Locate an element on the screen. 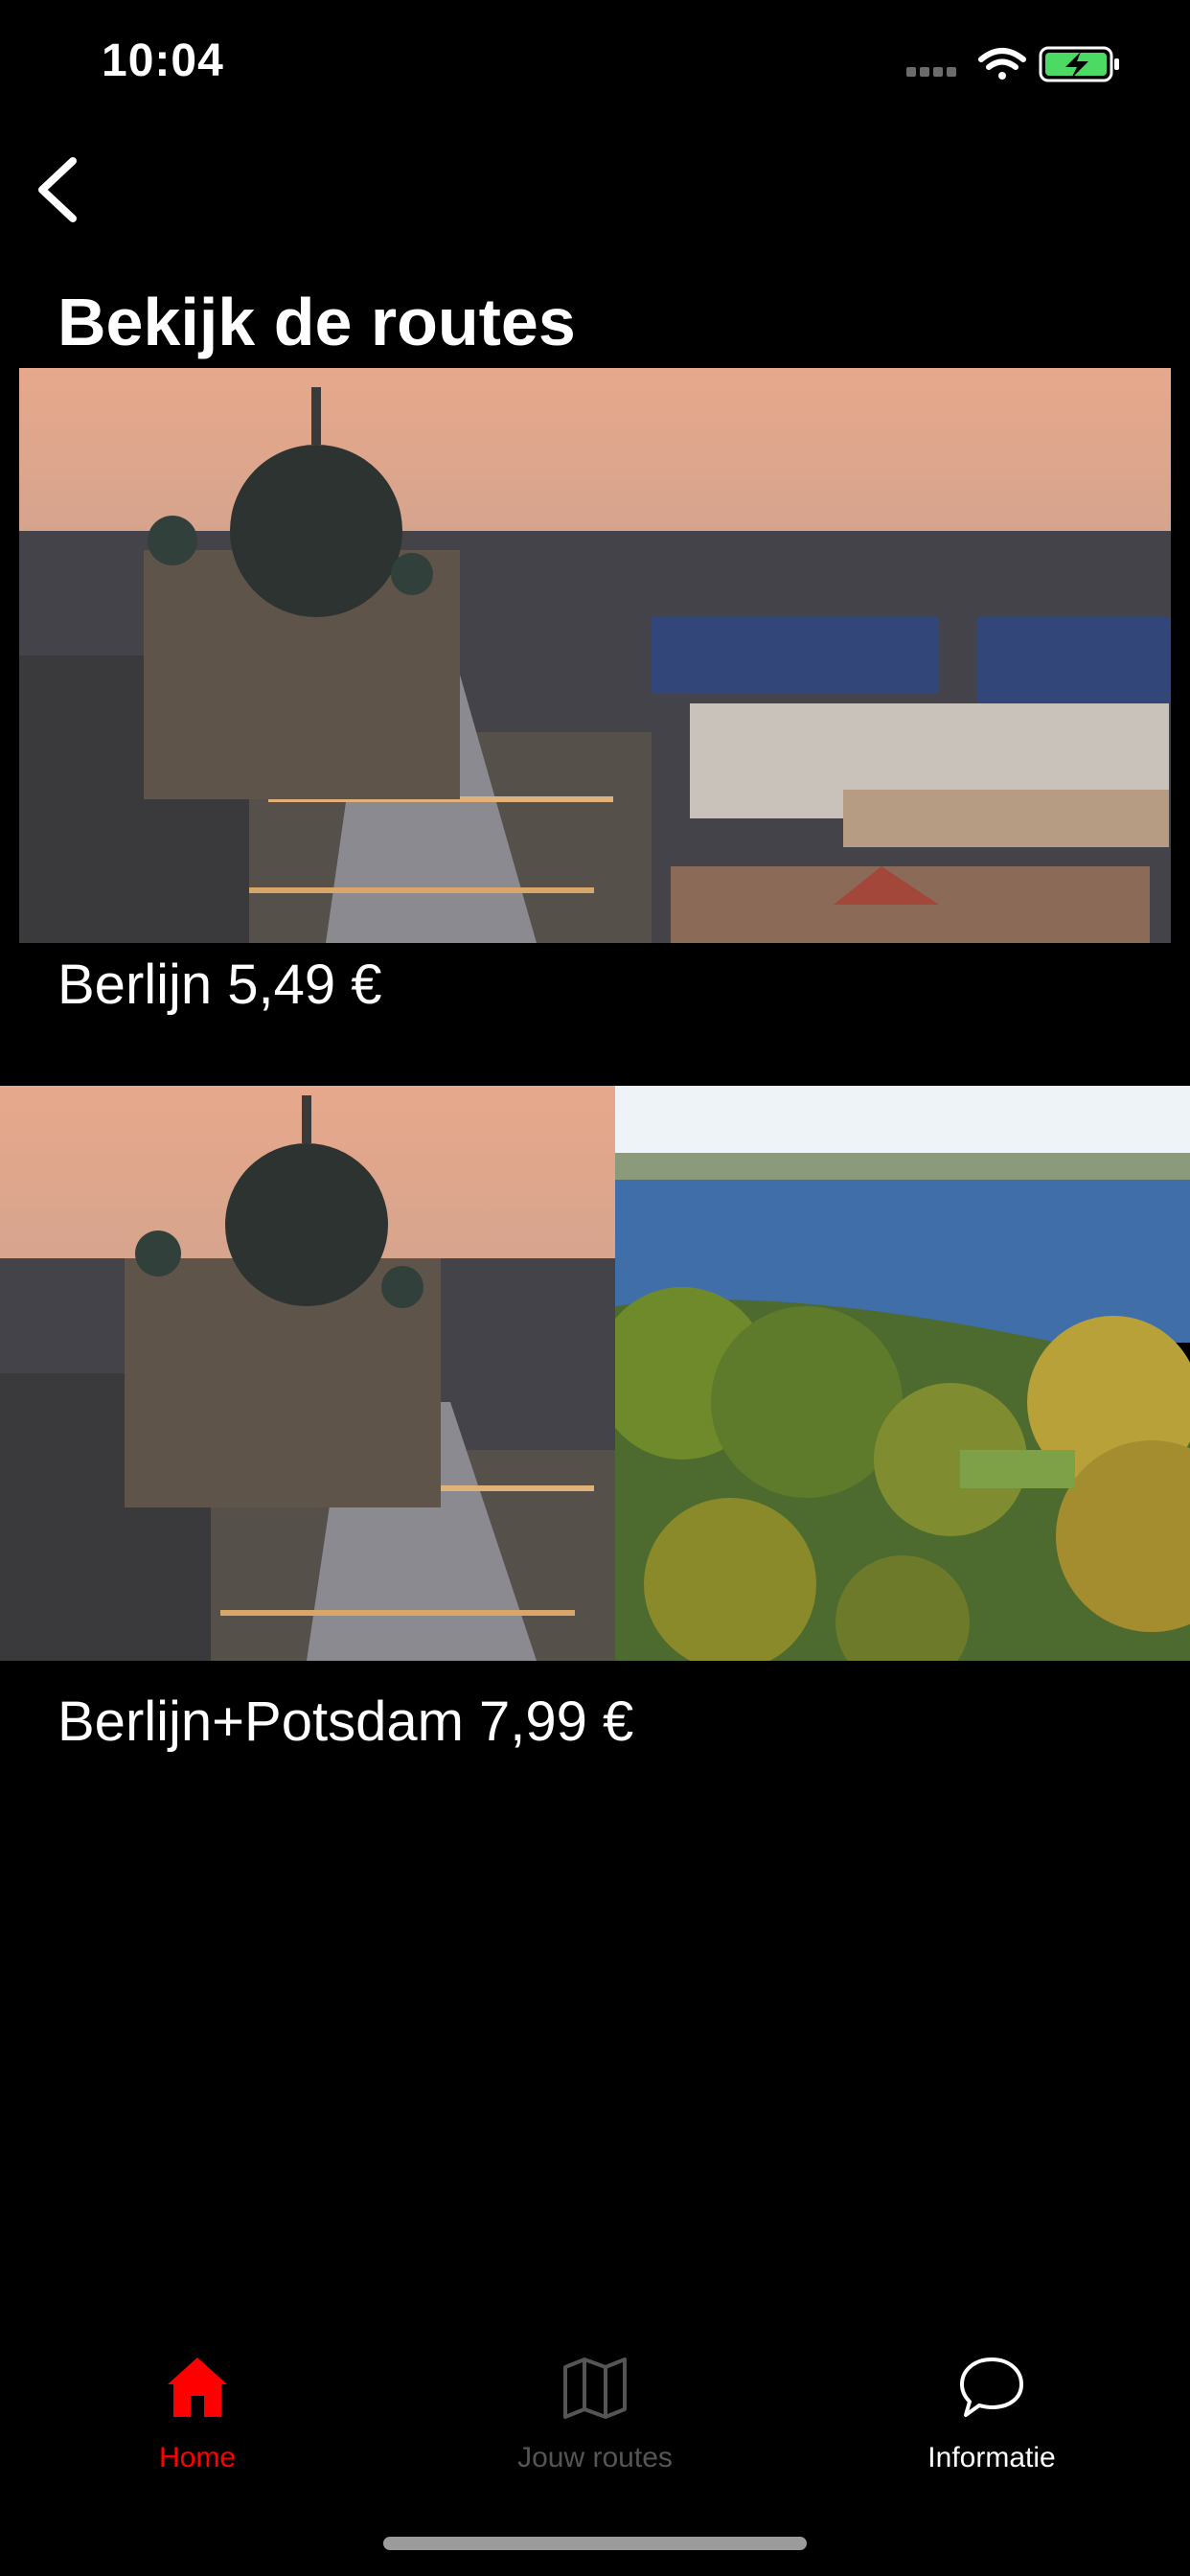  back-button is located at coordinates (58, 189).